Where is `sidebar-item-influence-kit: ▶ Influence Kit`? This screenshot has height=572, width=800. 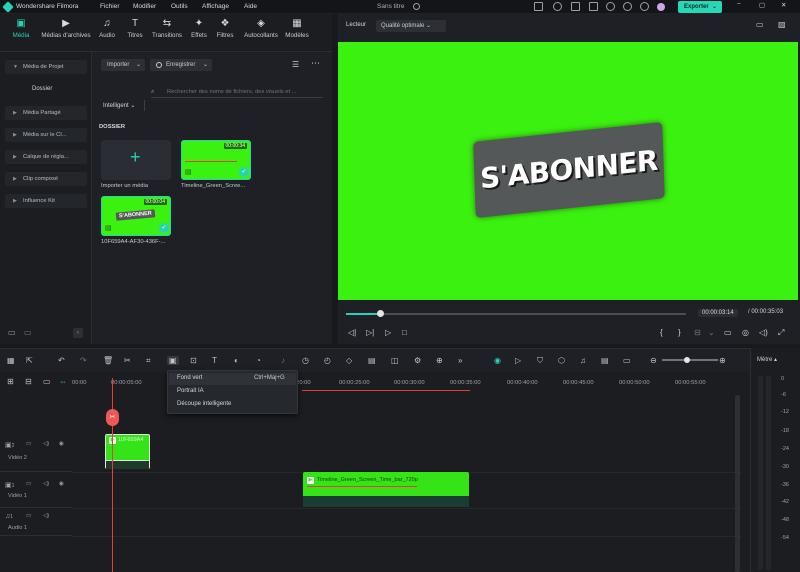
sidebar-item-influence-kit: ▶ Influence Kit is located at coordinates (46, 201).